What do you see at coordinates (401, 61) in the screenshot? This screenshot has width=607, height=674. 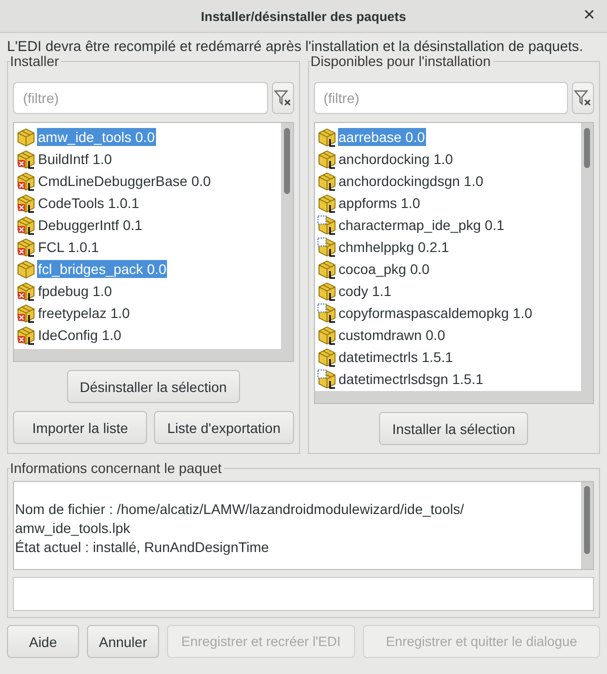 I see `group-title: Disponibles pour l'installation` at bounding box center [401, 61].